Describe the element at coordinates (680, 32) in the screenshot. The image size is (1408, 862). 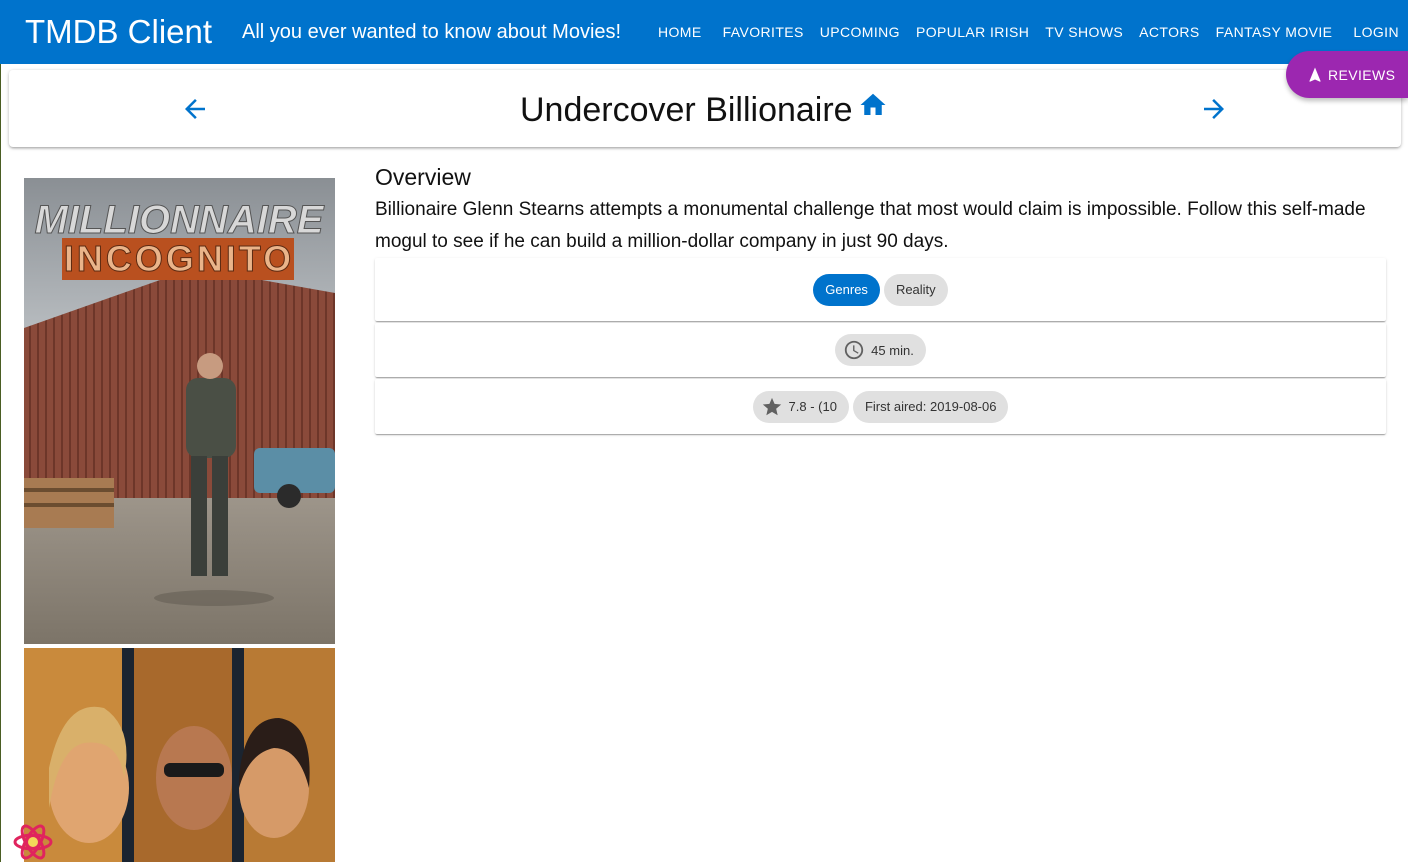
I see `nav-home: HOME` at that location.